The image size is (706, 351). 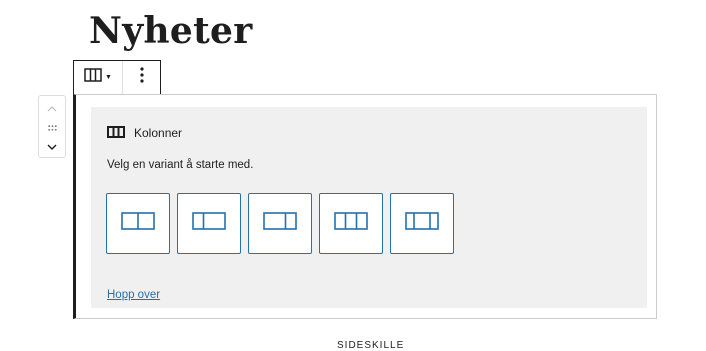 I want to click on columns-25-50-25-icon, so click(x=422, y=223).